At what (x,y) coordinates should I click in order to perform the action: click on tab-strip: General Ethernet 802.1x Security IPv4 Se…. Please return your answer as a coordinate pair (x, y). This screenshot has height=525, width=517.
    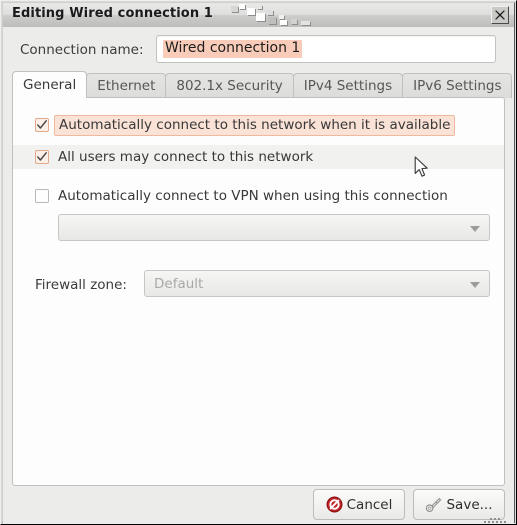
    Looking at the image, I should click on (262, 84).